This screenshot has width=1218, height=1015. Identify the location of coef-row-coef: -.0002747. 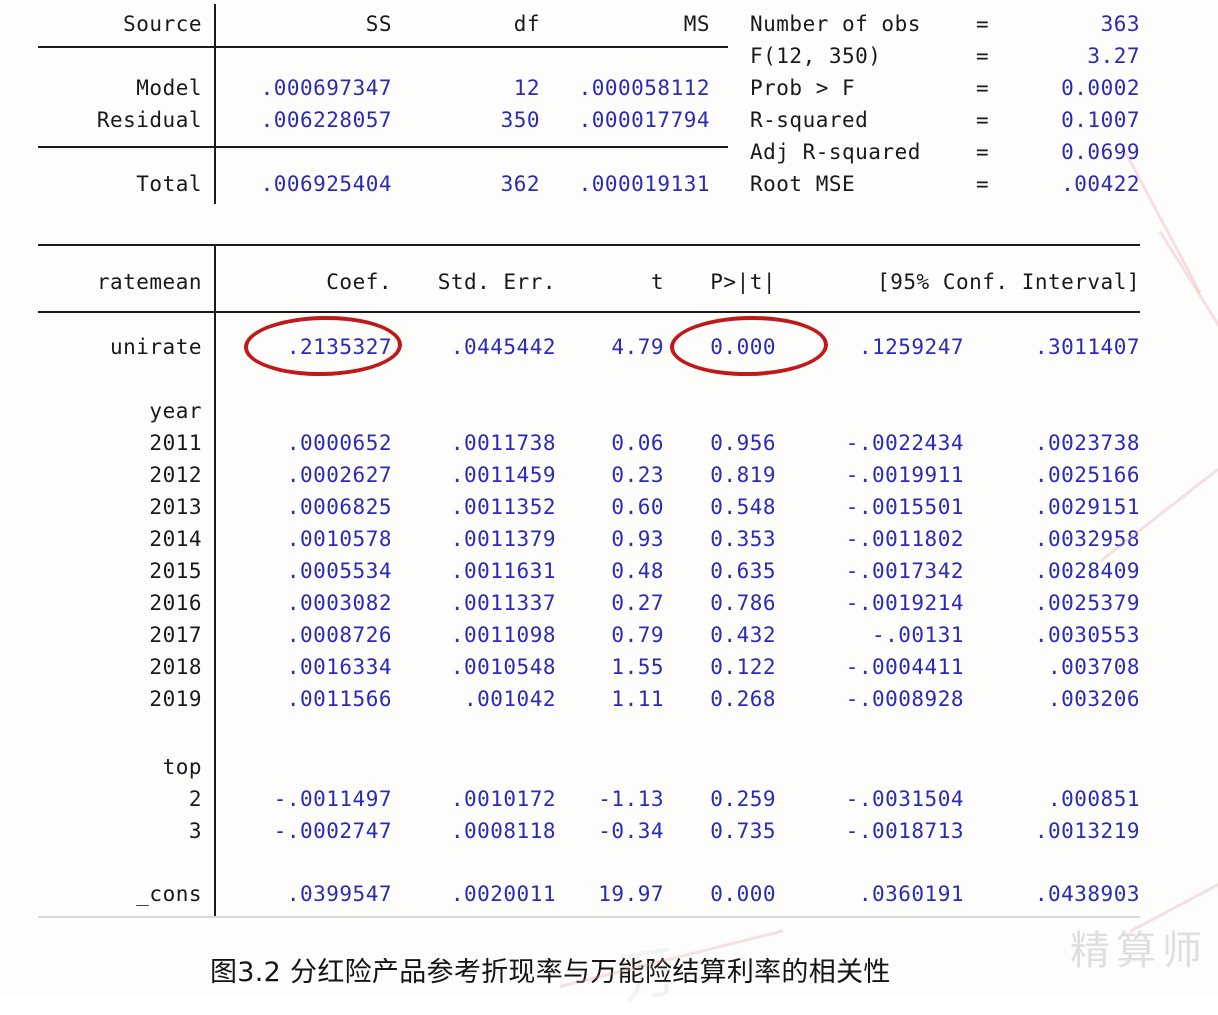
(332, 831).